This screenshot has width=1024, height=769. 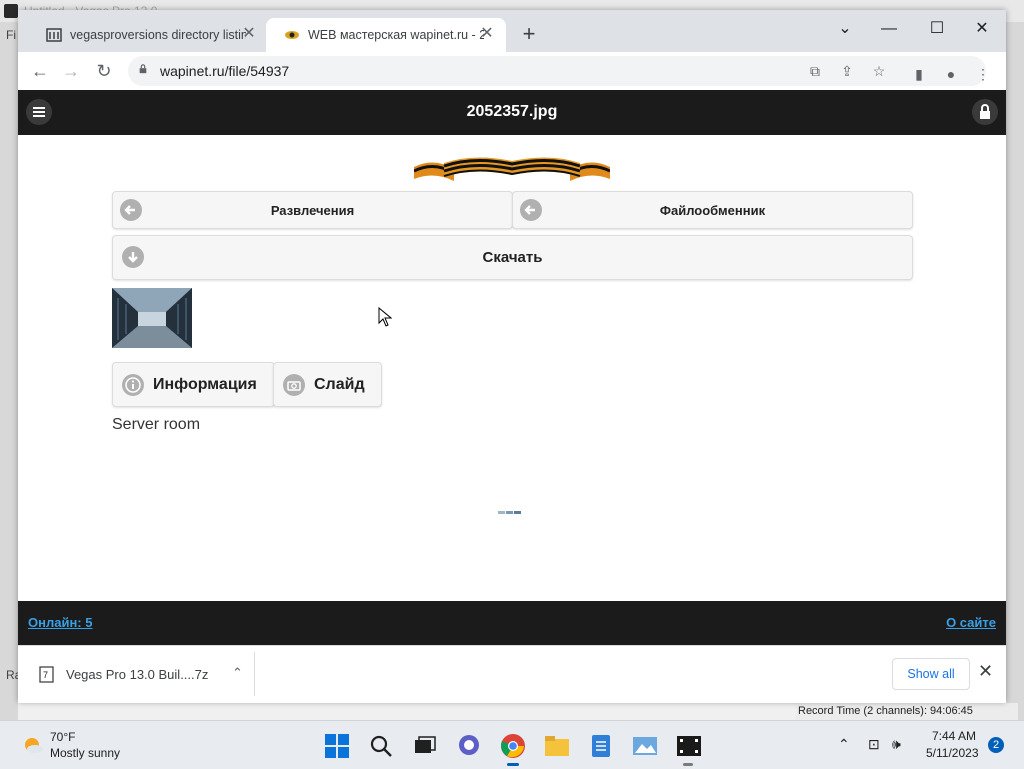 I want to click on mouse-cursor-icon, so click(x=385, y=317).